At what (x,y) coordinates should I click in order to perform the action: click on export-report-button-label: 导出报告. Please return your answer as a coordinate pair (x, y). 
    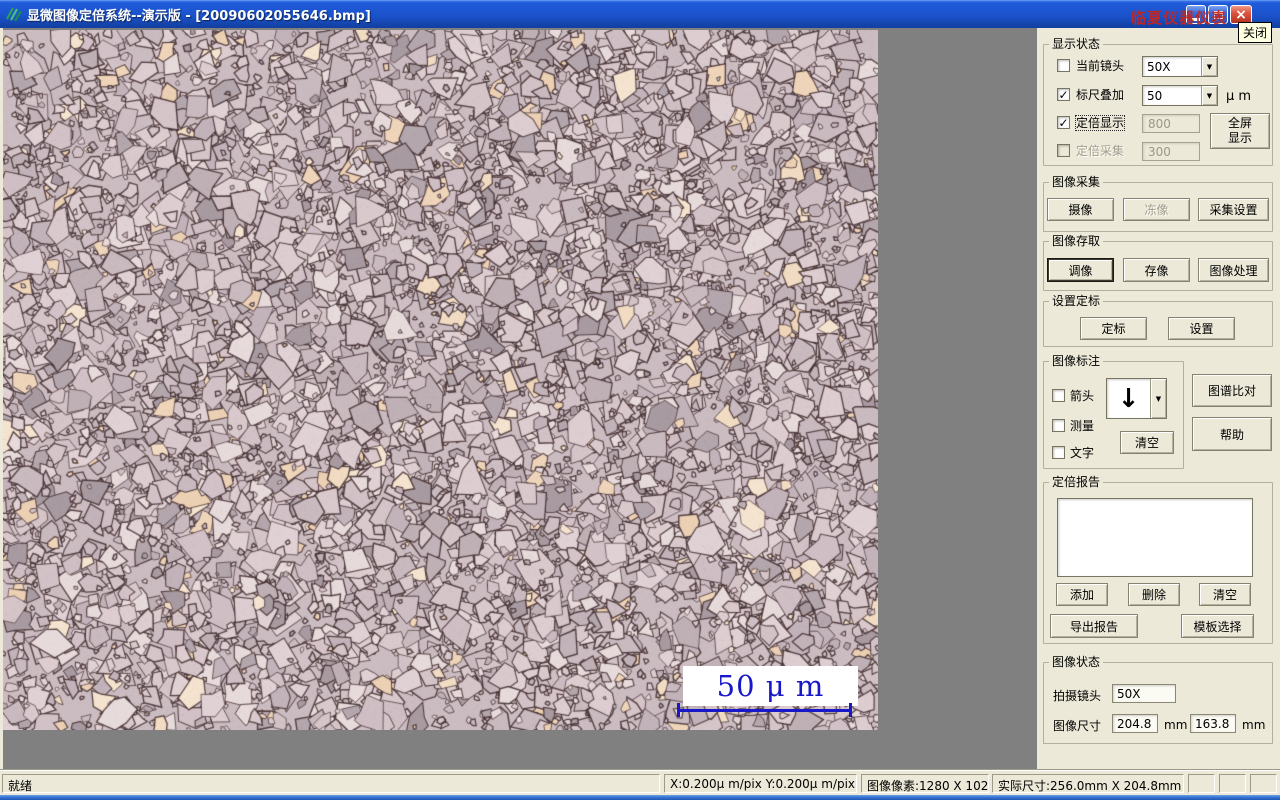
    Looking at the image, I should click on (1093, 626).